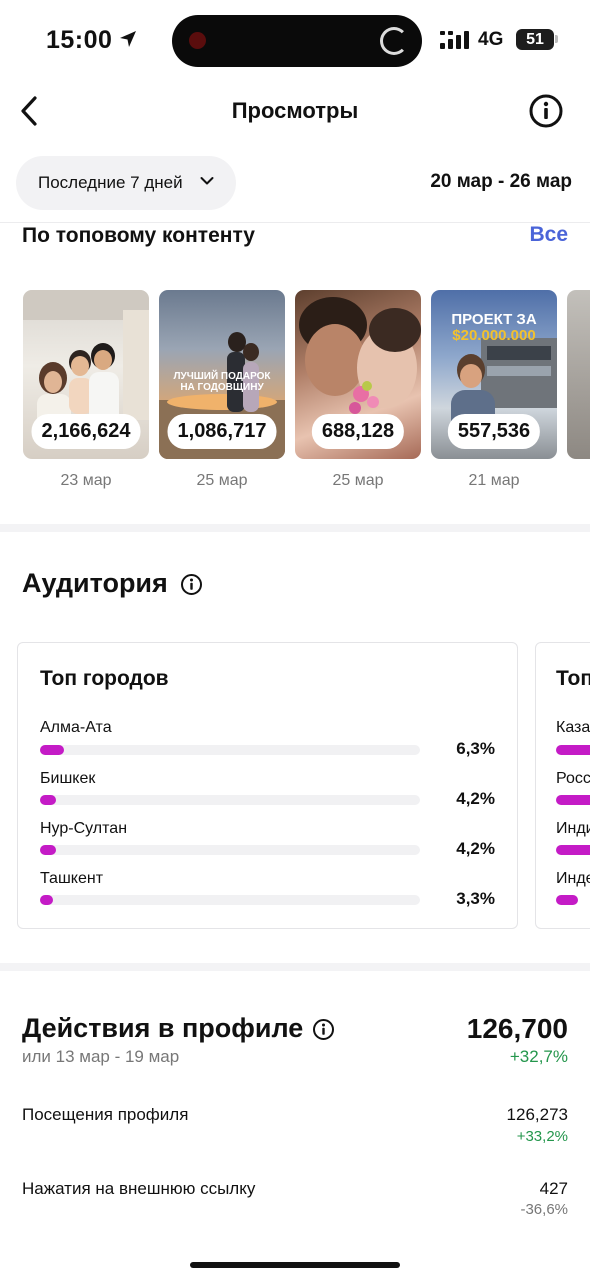 Image resolution: width=590 pixels, height=1280 pixels. What do you see at coordinates (86, 374) in the screenshot?
I see `content-thumbnail-1: 2,166,624` at bounding box center [86, 374].